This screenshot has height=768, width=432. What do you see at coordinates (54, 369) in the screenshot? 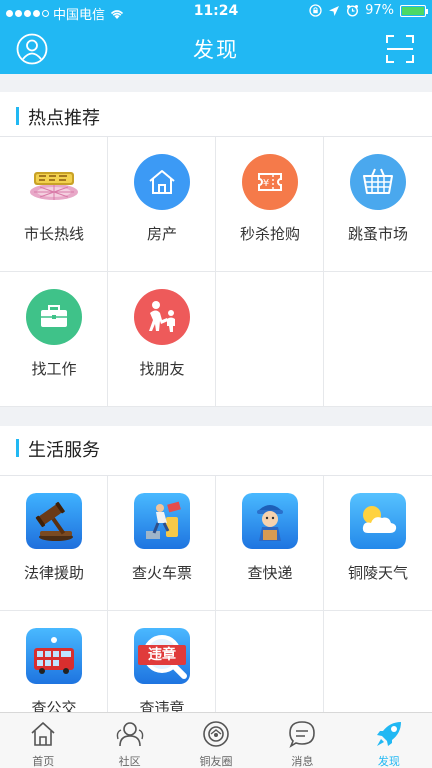
I see `grid-item-label: 找工作` at bounding box center [54, 369].